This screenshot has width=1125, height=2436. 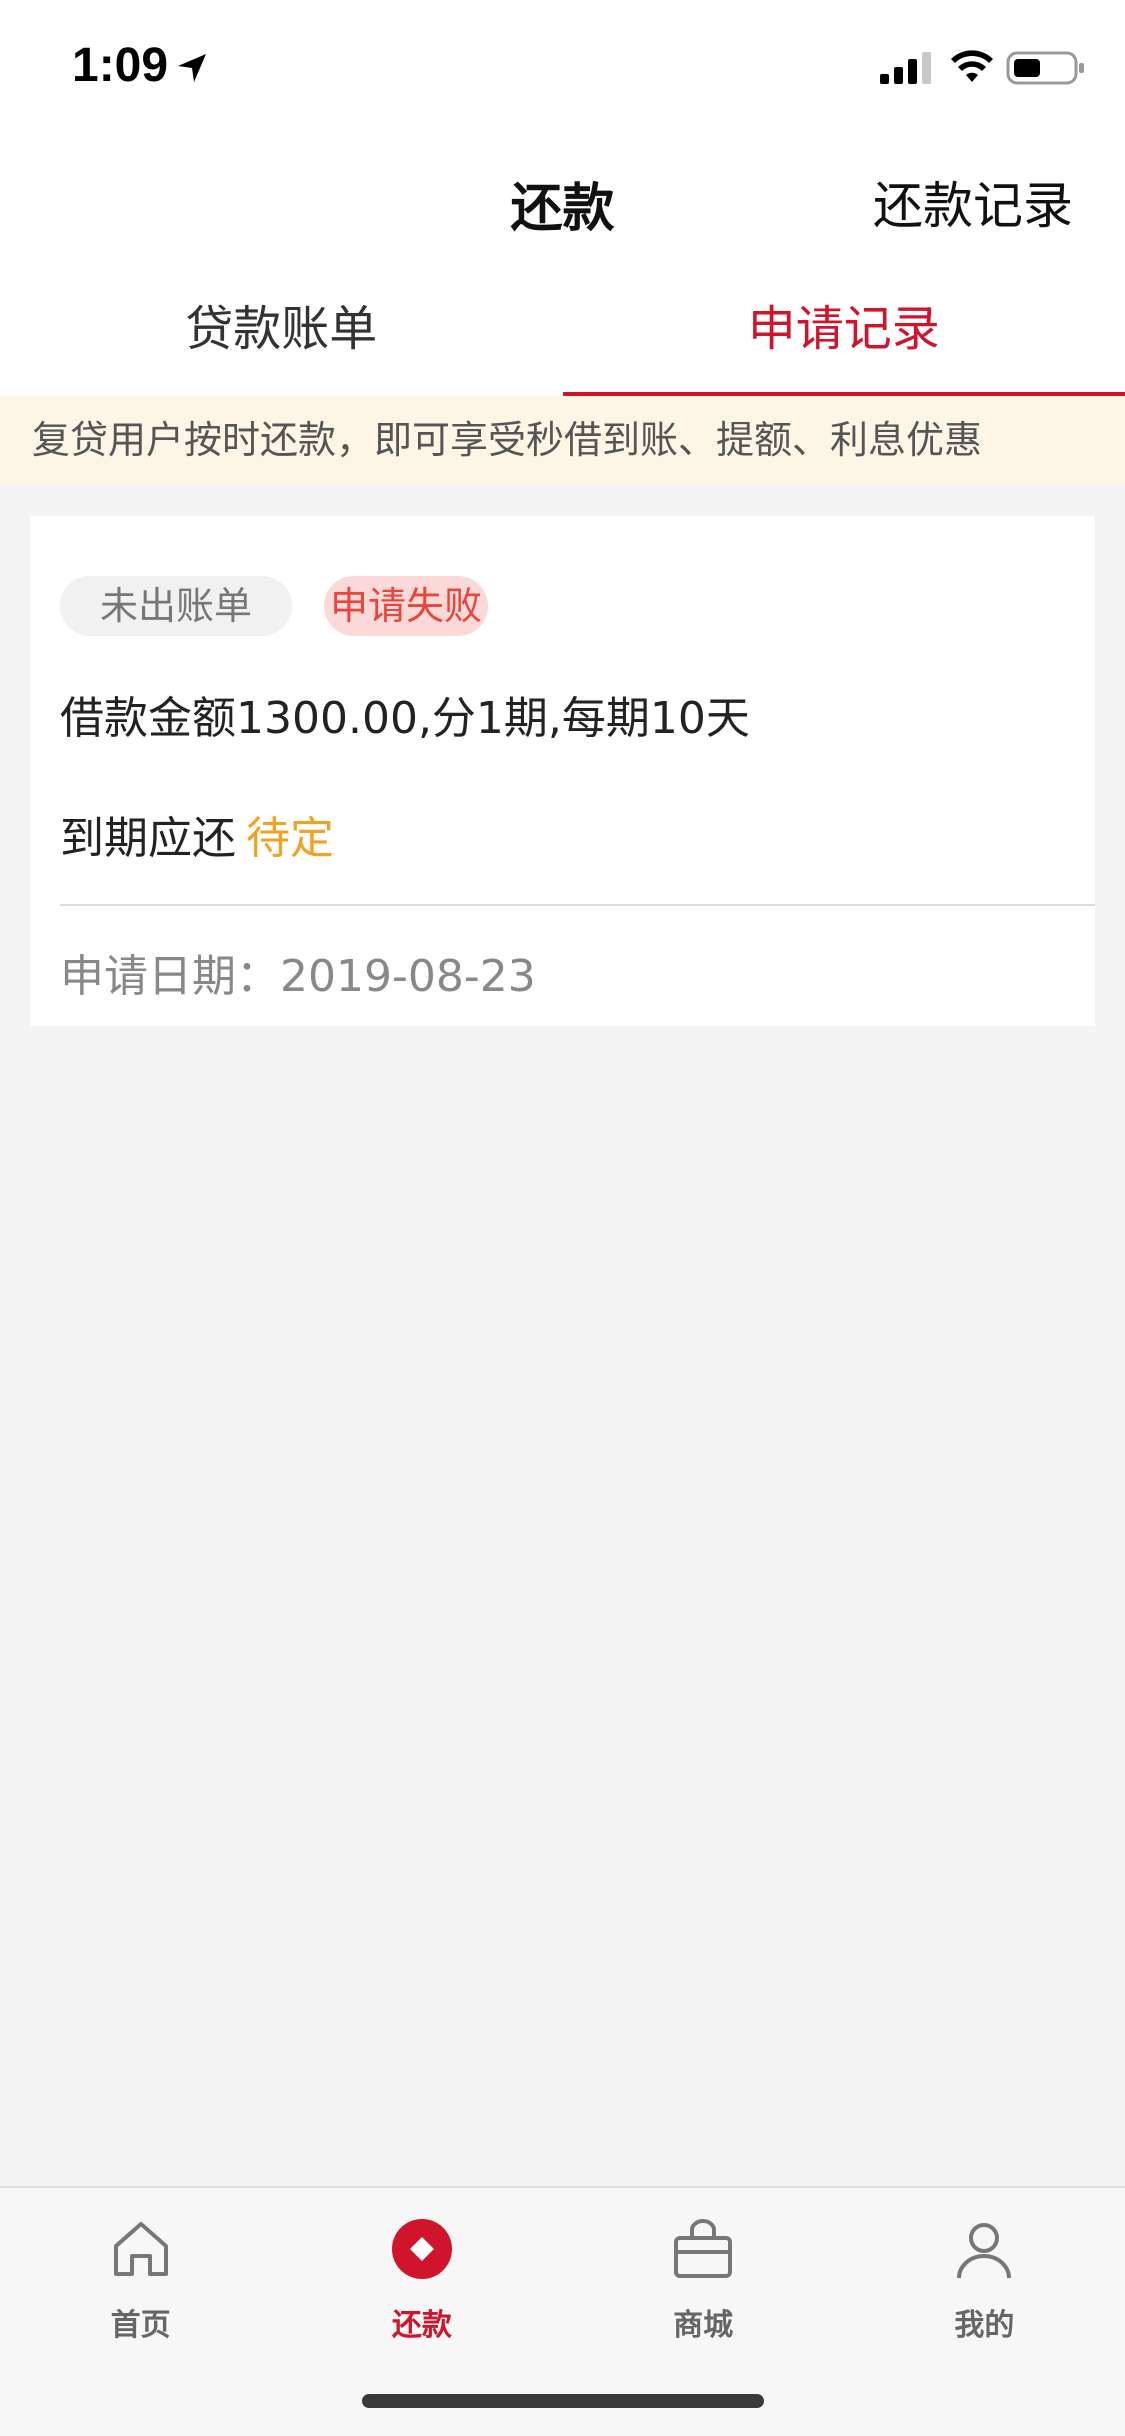 What do you see at coordinates (406, 606) in the screenshot?
I see `application-status-badge: 申请失败` at bounding box center [406, 606].